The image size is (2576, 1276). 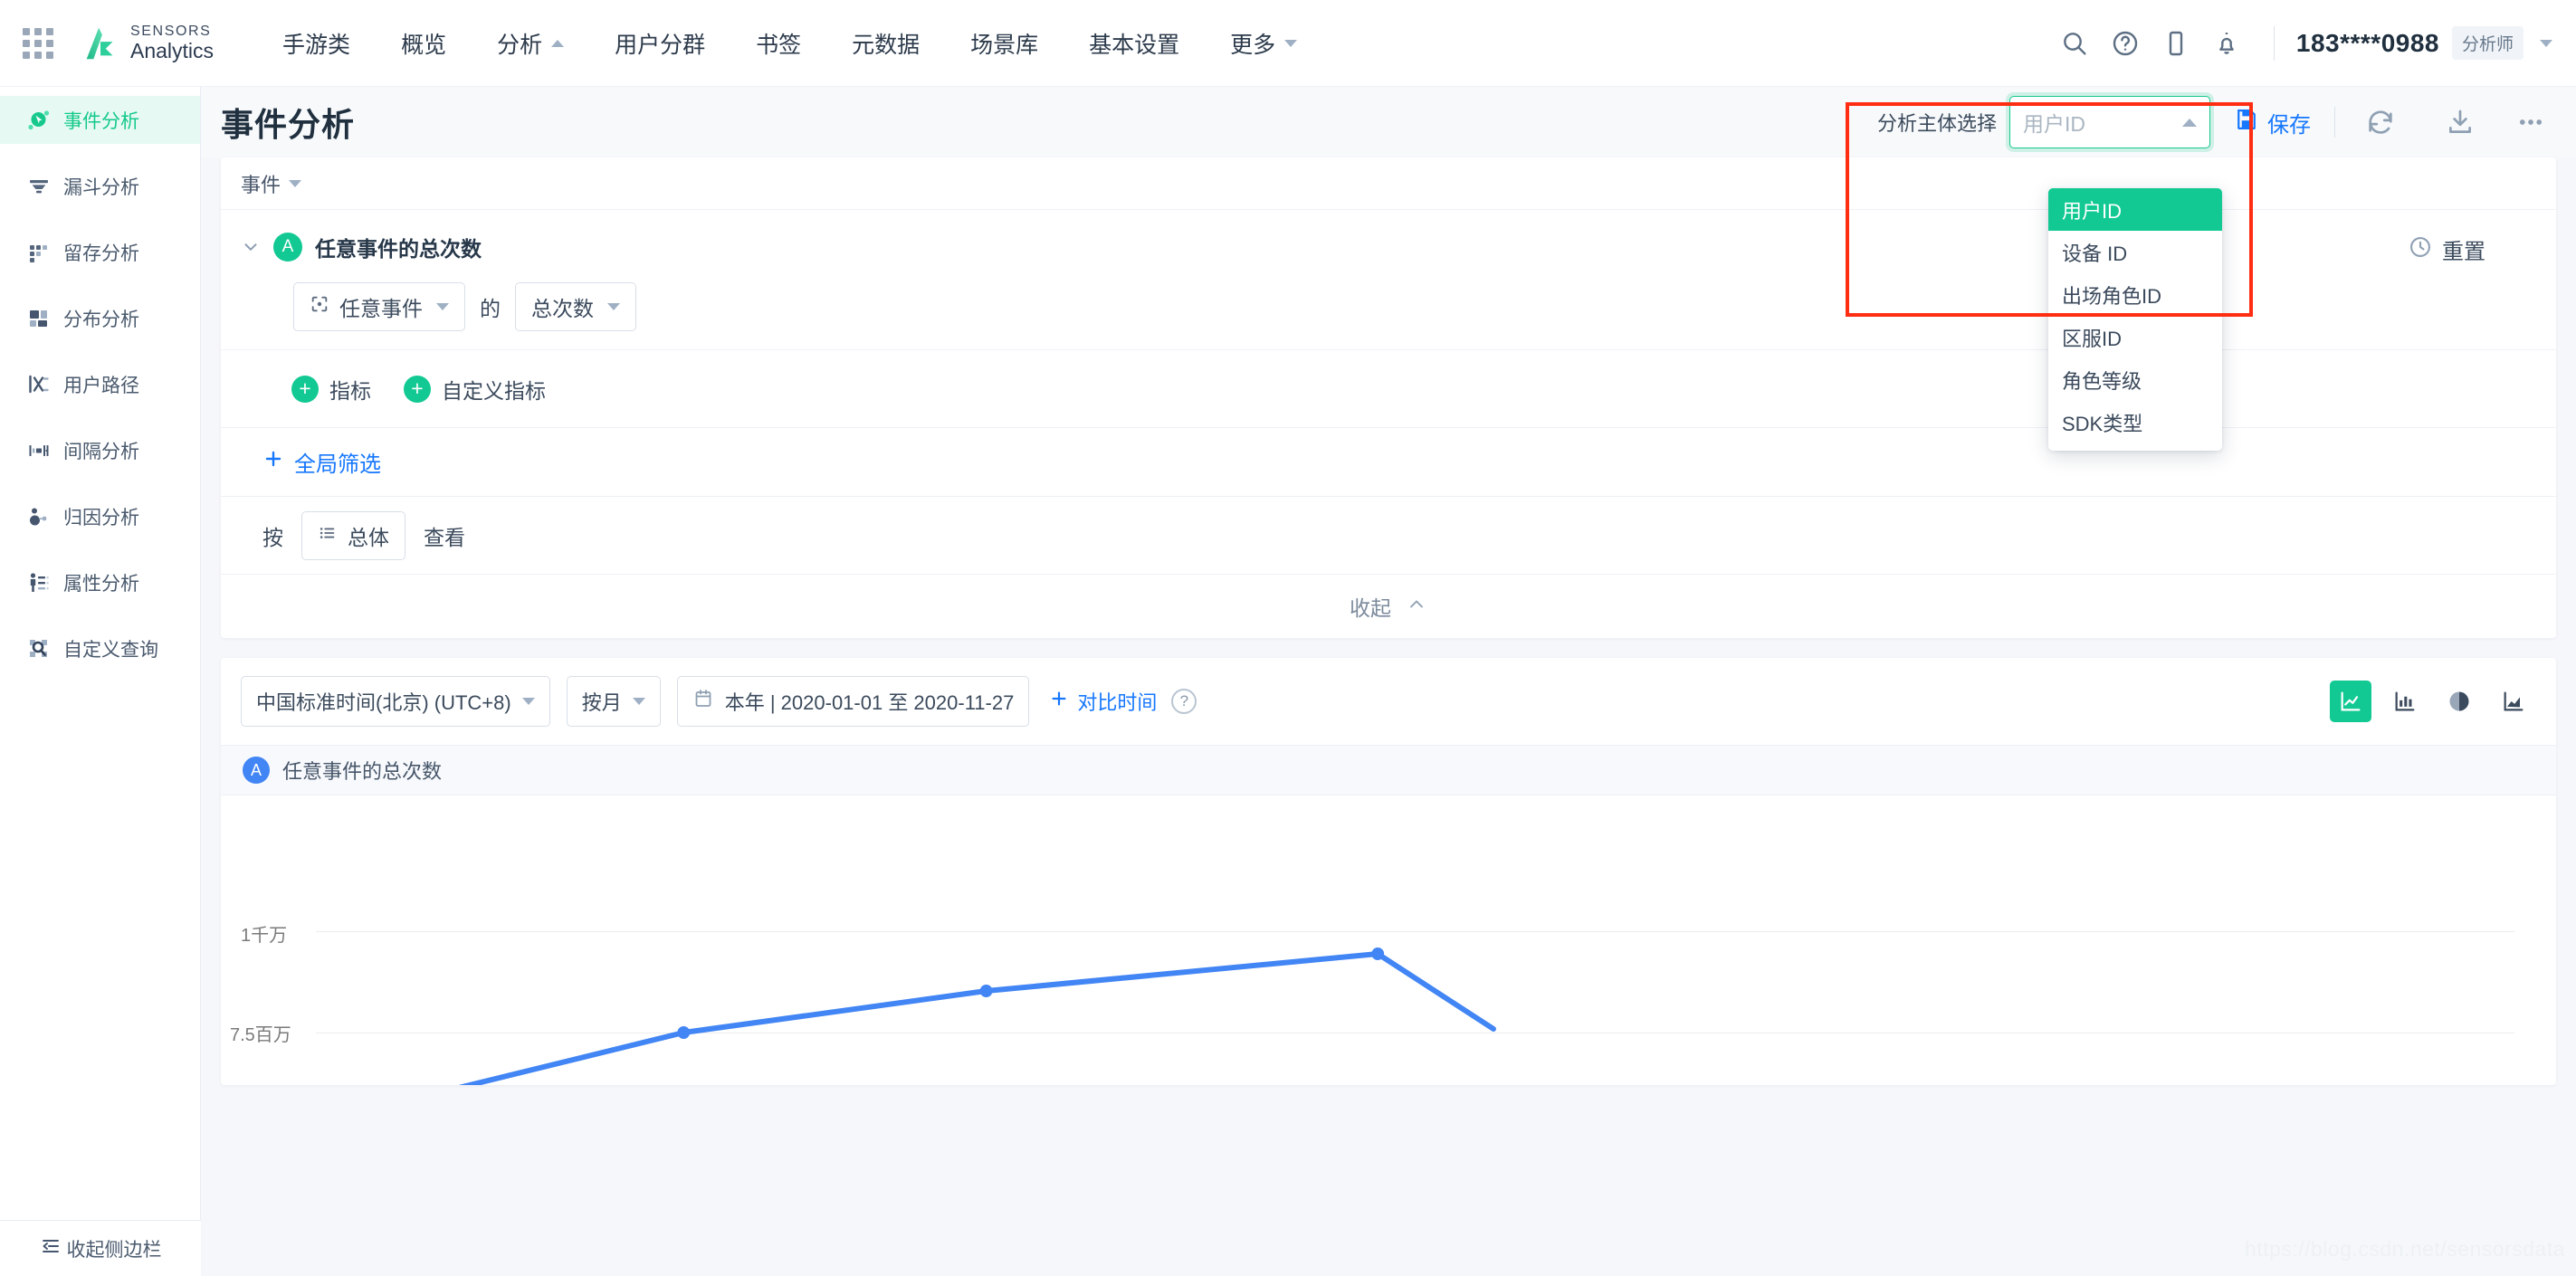 I want to click on sidebar-item-retention-analysis: 留存分析, so click(x=100, y=252).